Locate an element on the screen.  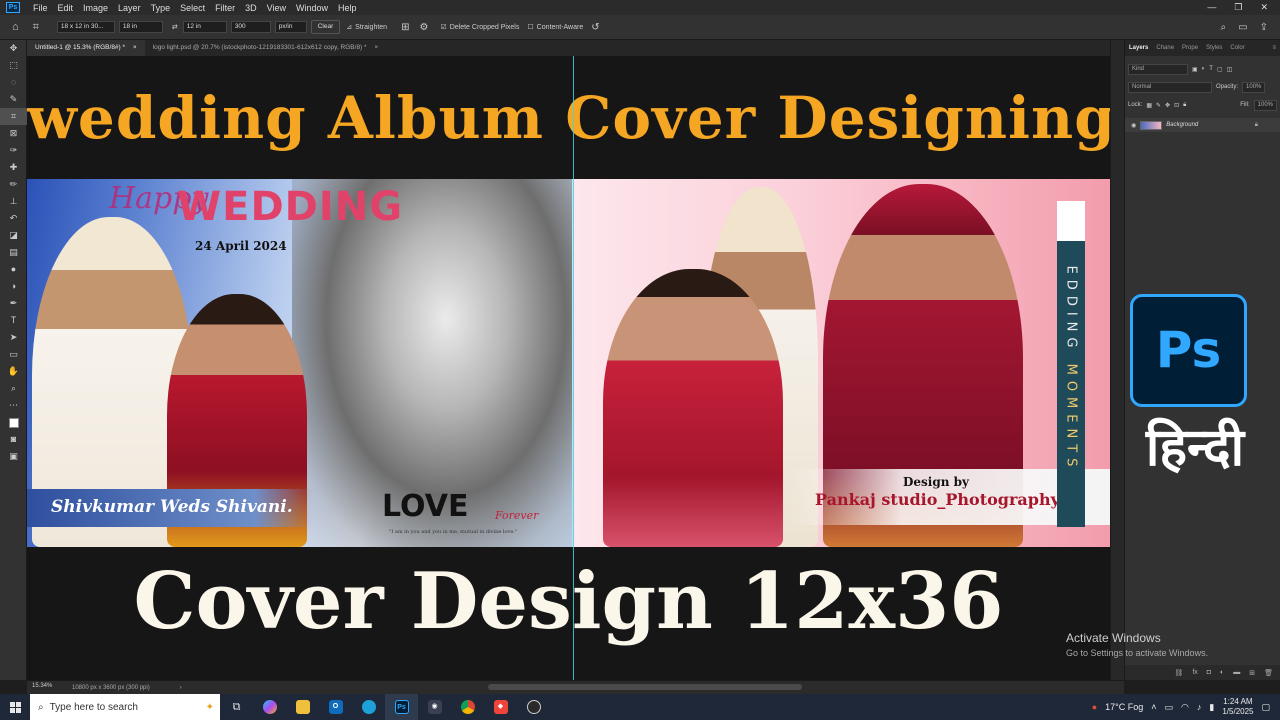
delete-cropped-checkbox: ☑ is located at coordinates (443, 27).